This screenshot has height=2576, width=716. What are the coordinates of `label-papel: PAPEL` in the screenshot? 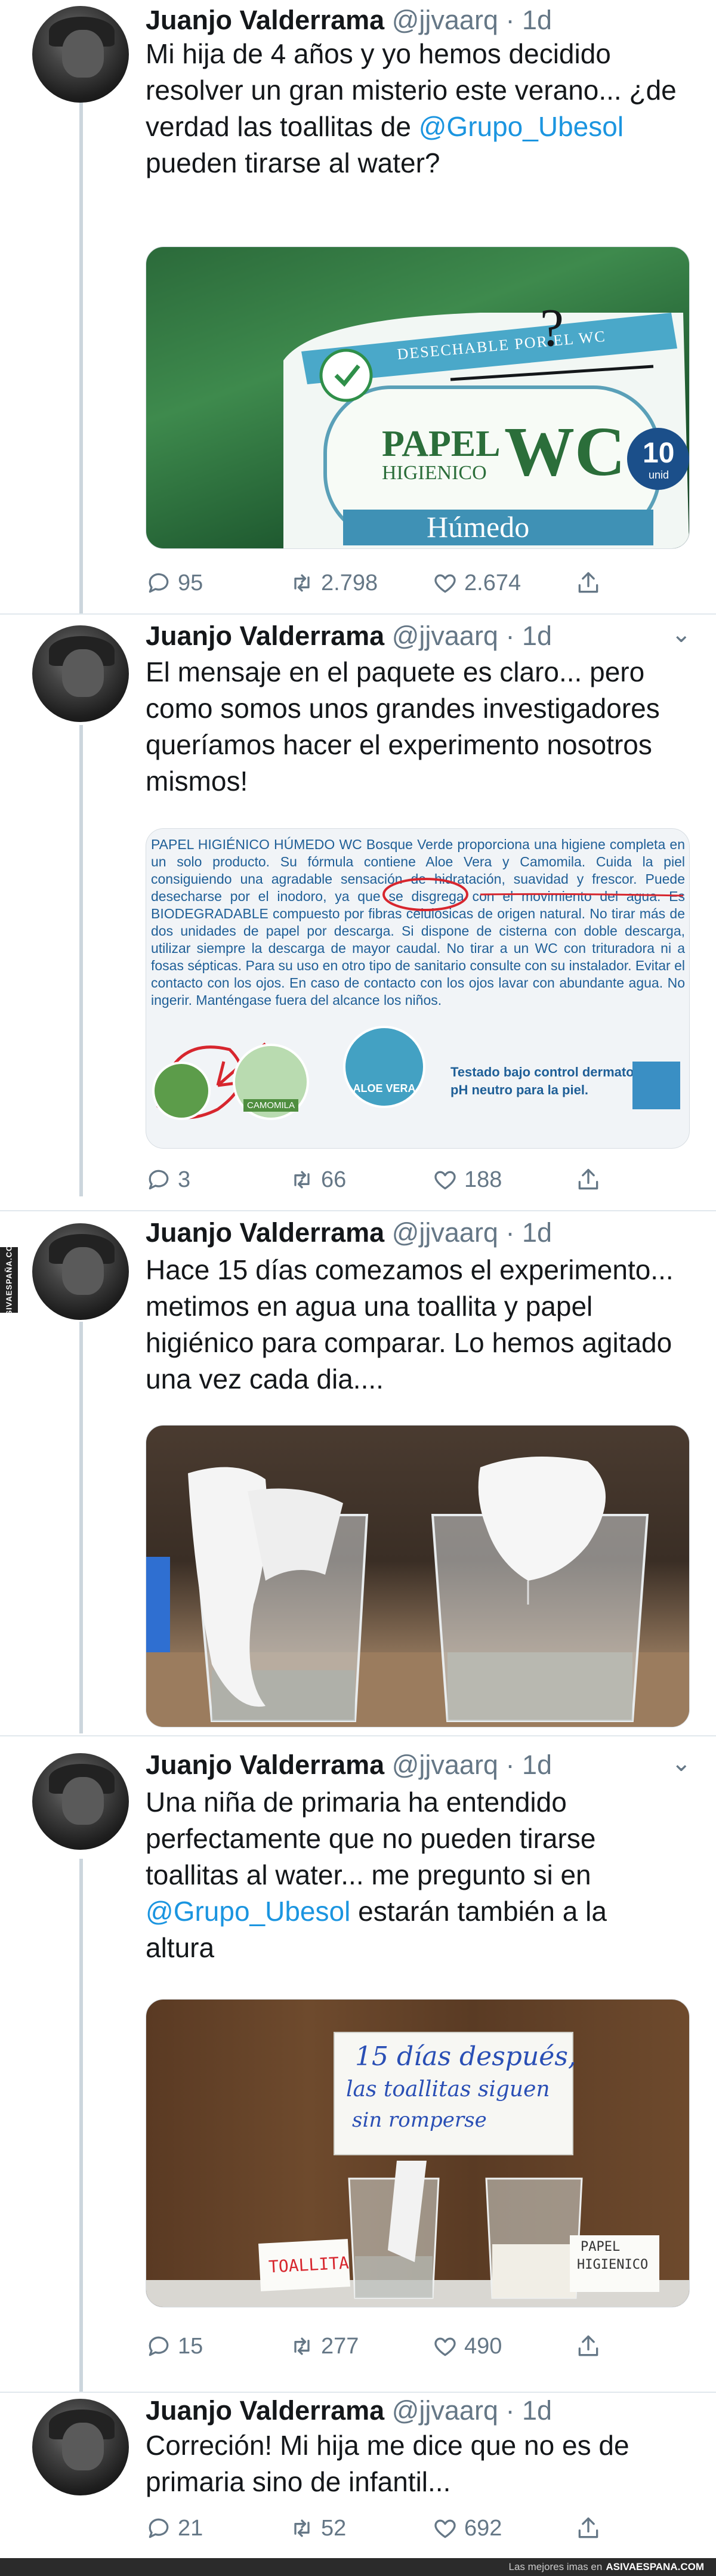 It's located at (601, 2246).